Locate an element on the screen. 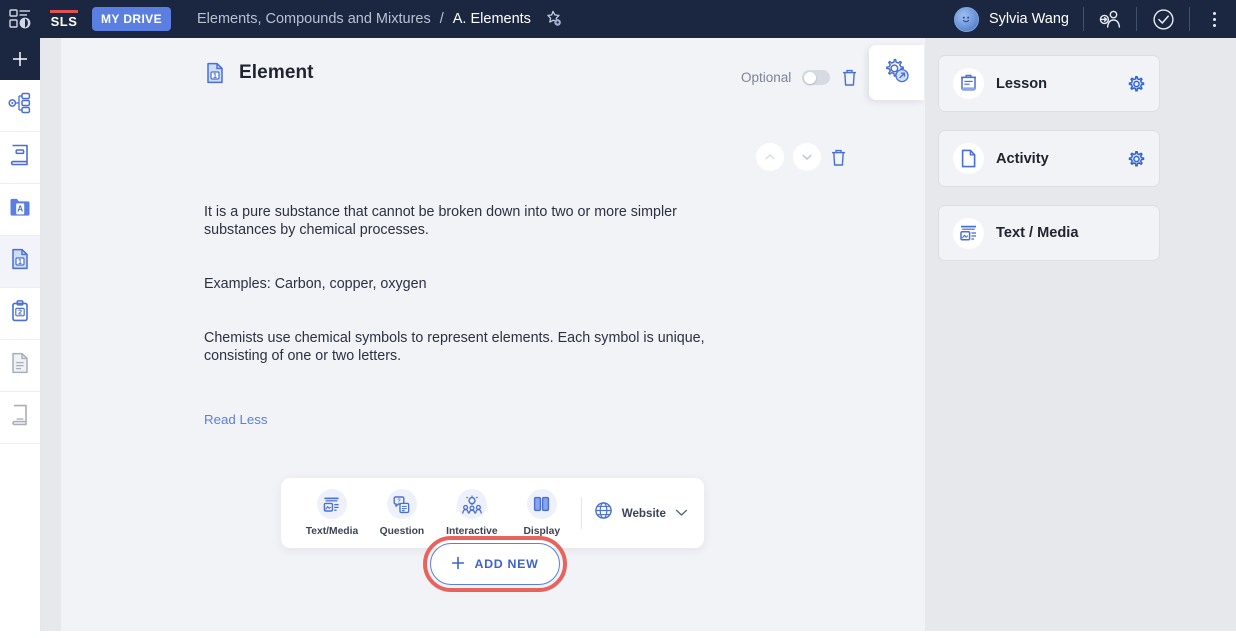 The width and height of the screenshot is (1236, 638). plus-icon is located at coordinates (458, 564).